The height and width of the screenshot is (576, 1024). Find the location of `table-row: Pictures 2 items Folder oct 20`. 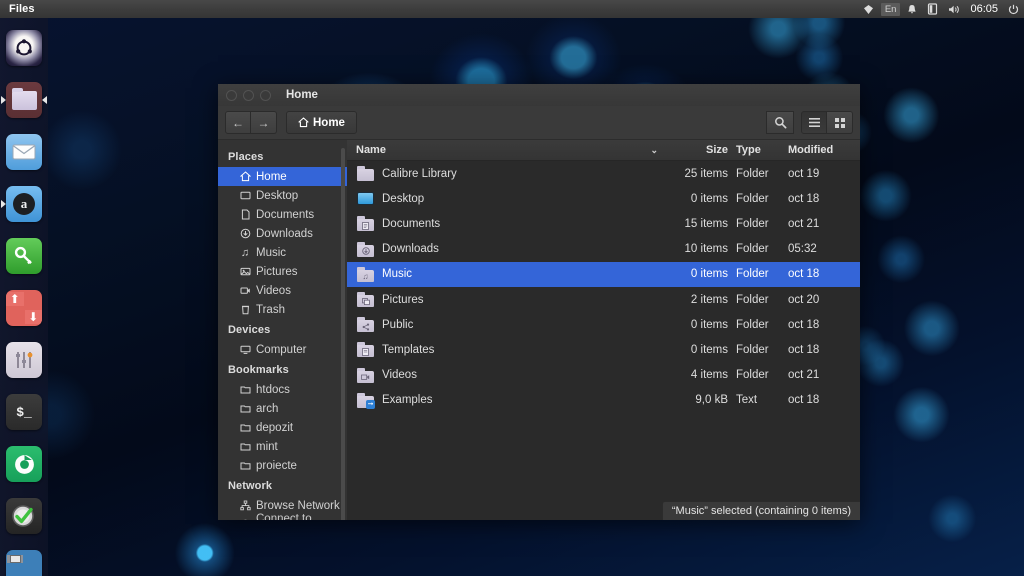

table-row: Pictures 2 items Folder oct 20 is located at coordinates (603, 299).